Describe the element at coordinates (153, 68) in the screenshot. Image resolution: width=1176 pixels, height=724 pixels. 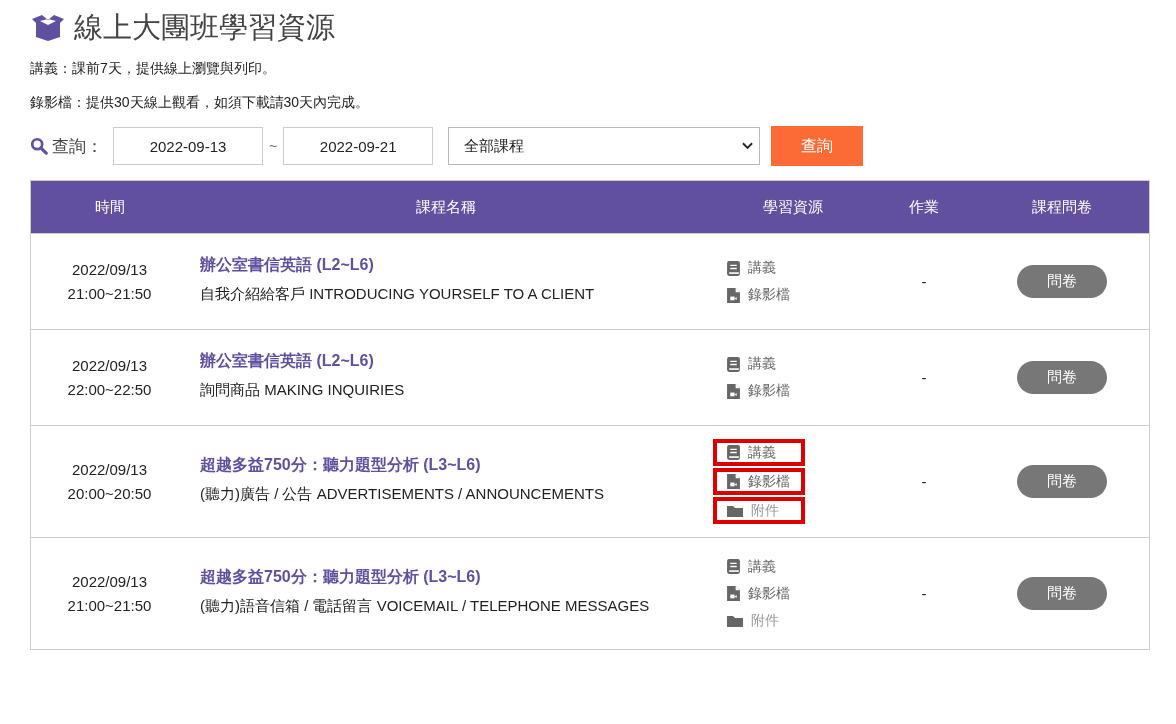
I see `info-note: 講義：課前7天，提供線上瀏覽與列印。` at that location.